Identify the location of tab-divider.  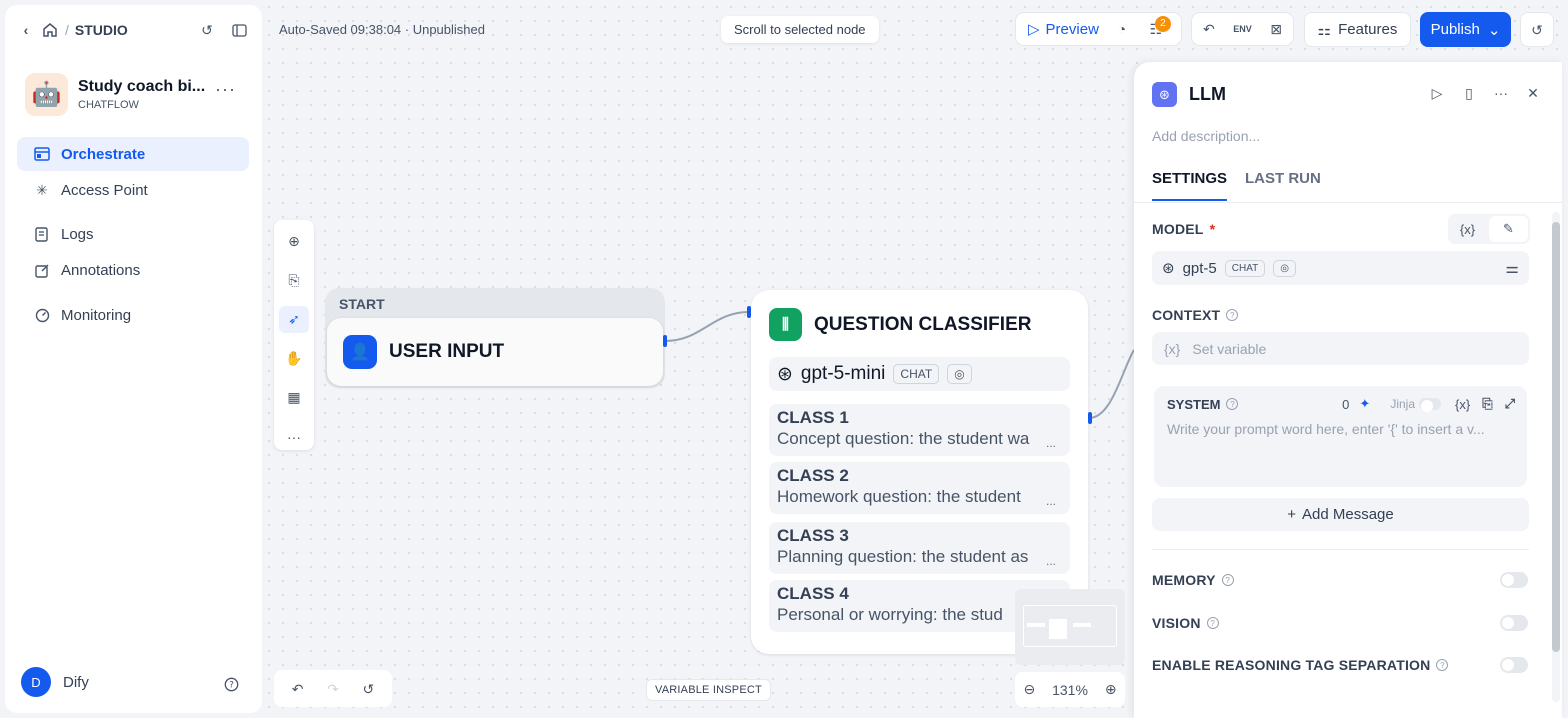
(1348, 202).